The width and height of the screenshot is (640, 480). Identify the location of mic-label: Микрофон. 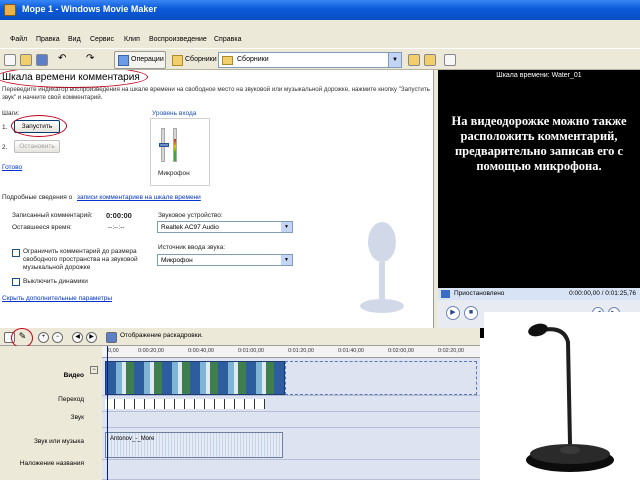
(174, 173).